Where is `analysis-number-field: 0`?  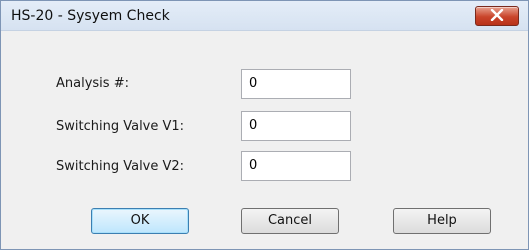 analysis-number-field: 0 is located at coordinates (296, 84).